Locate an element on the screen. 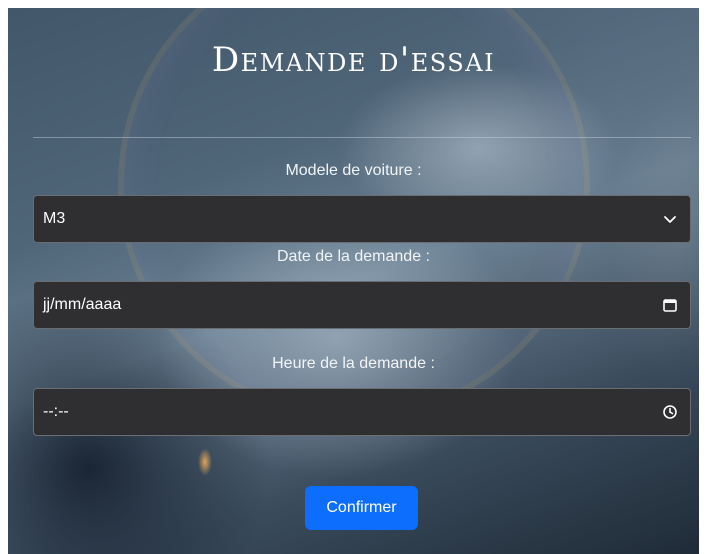 The width and height of the screenshot is (707, 554). date-input-placeholder: jj/mm/aaaa is located at coordinates (82, 304).